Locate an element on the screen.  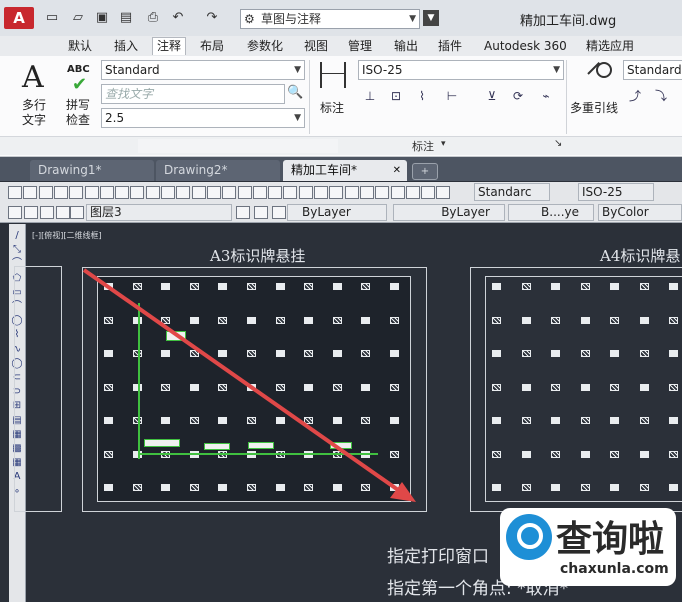
lineweight-select: B....ye is located at coordinates (551, 212).